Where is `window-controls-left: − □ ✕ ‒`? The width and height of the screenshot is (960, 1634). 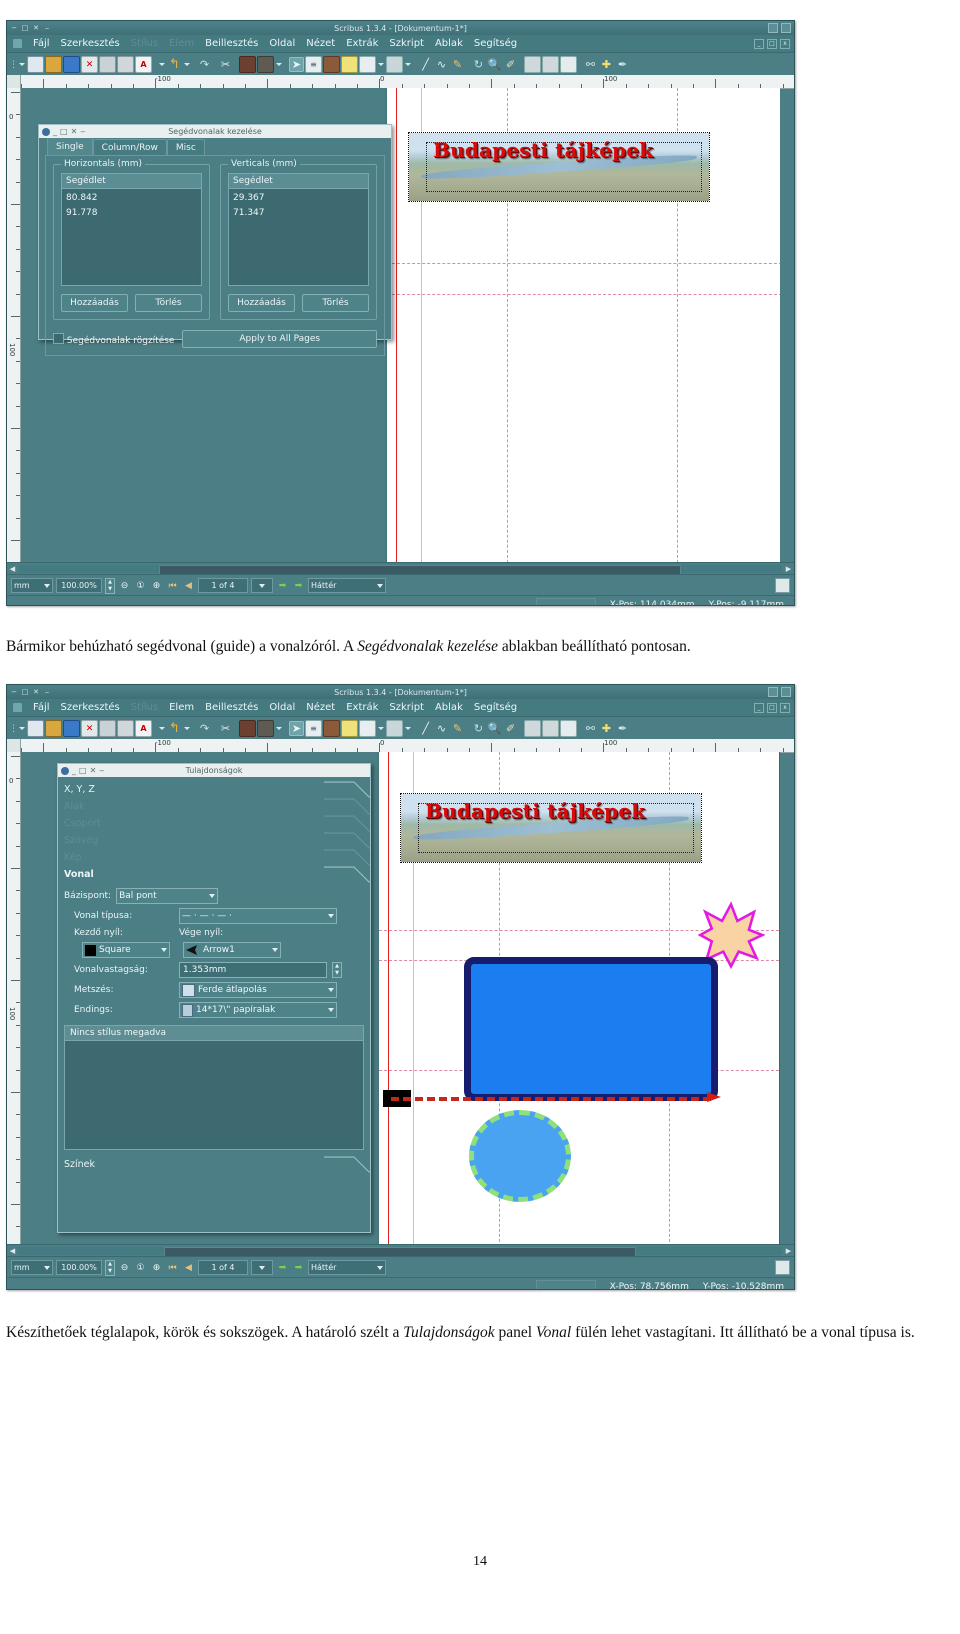 window-controls-left: − □ ✕ ‒ is located at coordinates (30, 28).